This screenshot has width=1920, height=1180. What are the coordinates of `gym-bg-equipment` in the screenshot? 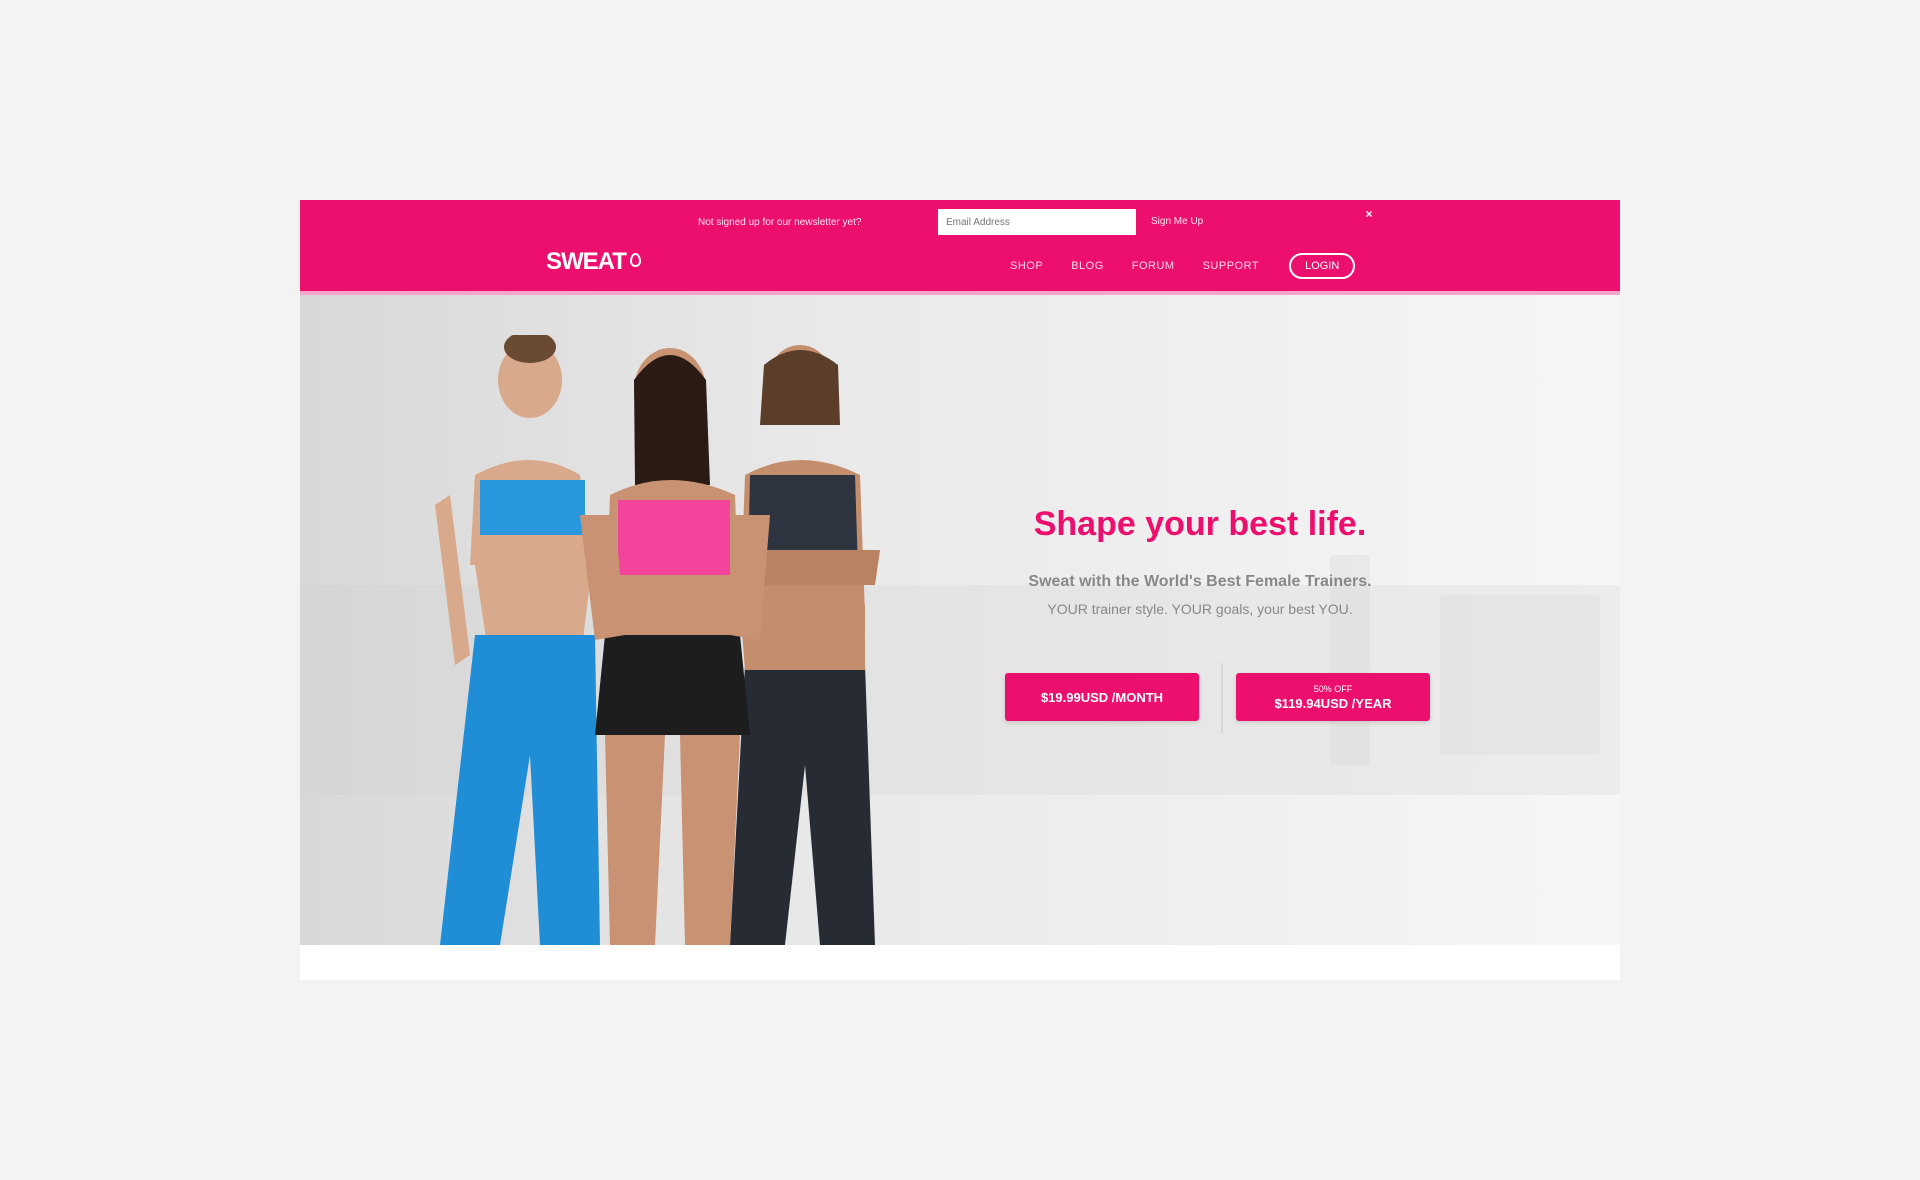 It's located at (1520, 675).